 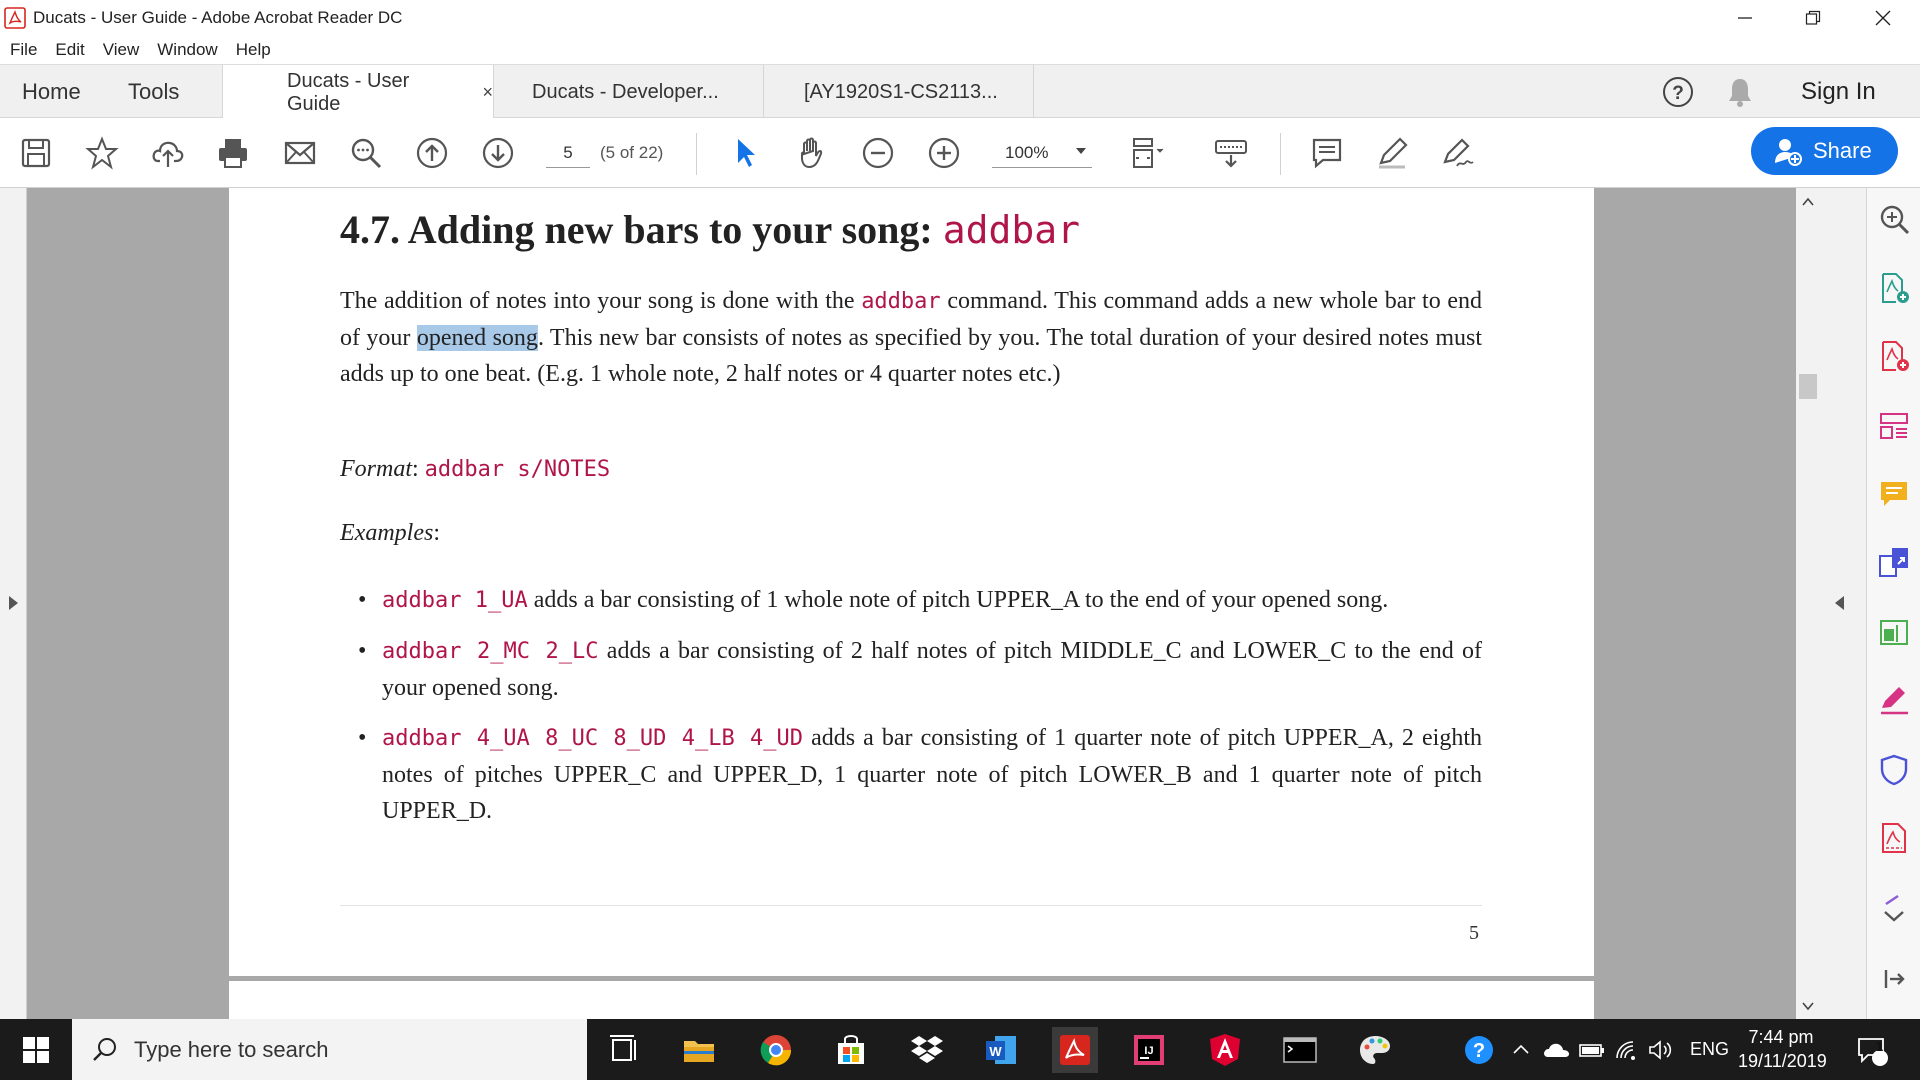 I want to click on organize-pages-tool, so click(x=1894, y=426).